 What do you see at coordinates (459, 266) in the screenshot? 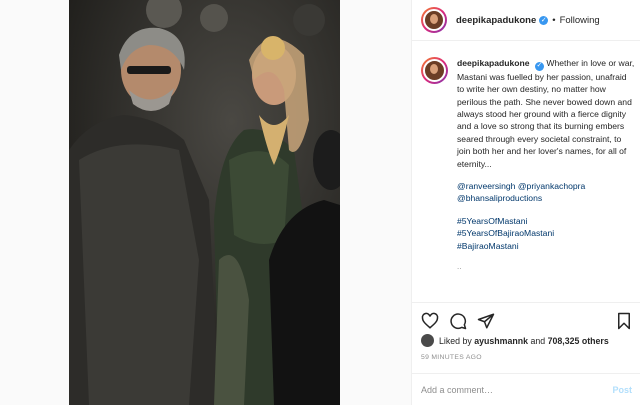
I see `more-dots: ..` at bounding box center [459, 266].